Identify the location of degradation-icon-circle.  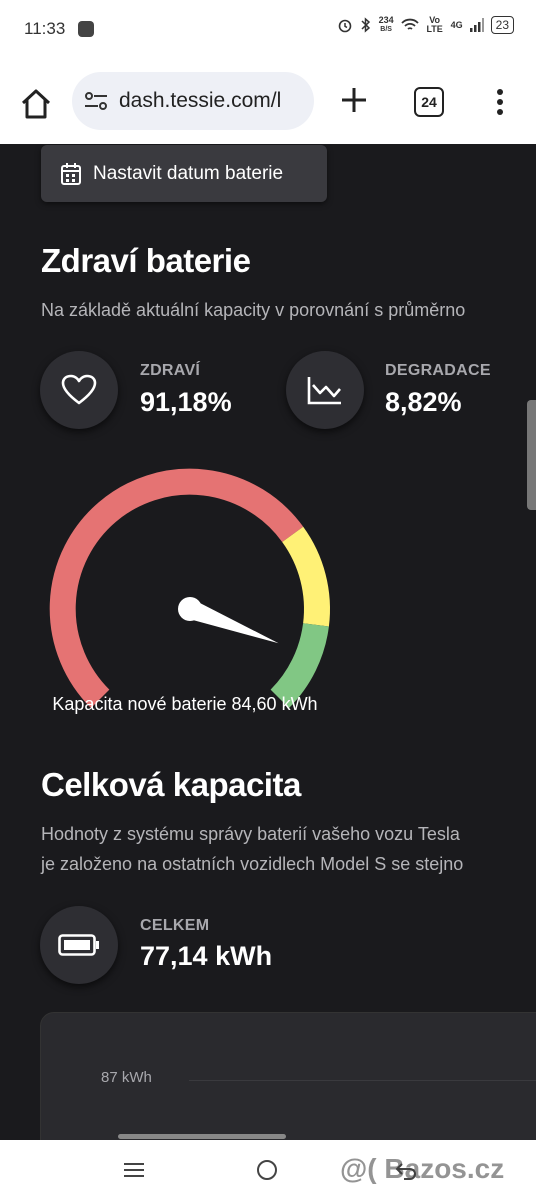
(325, 390).